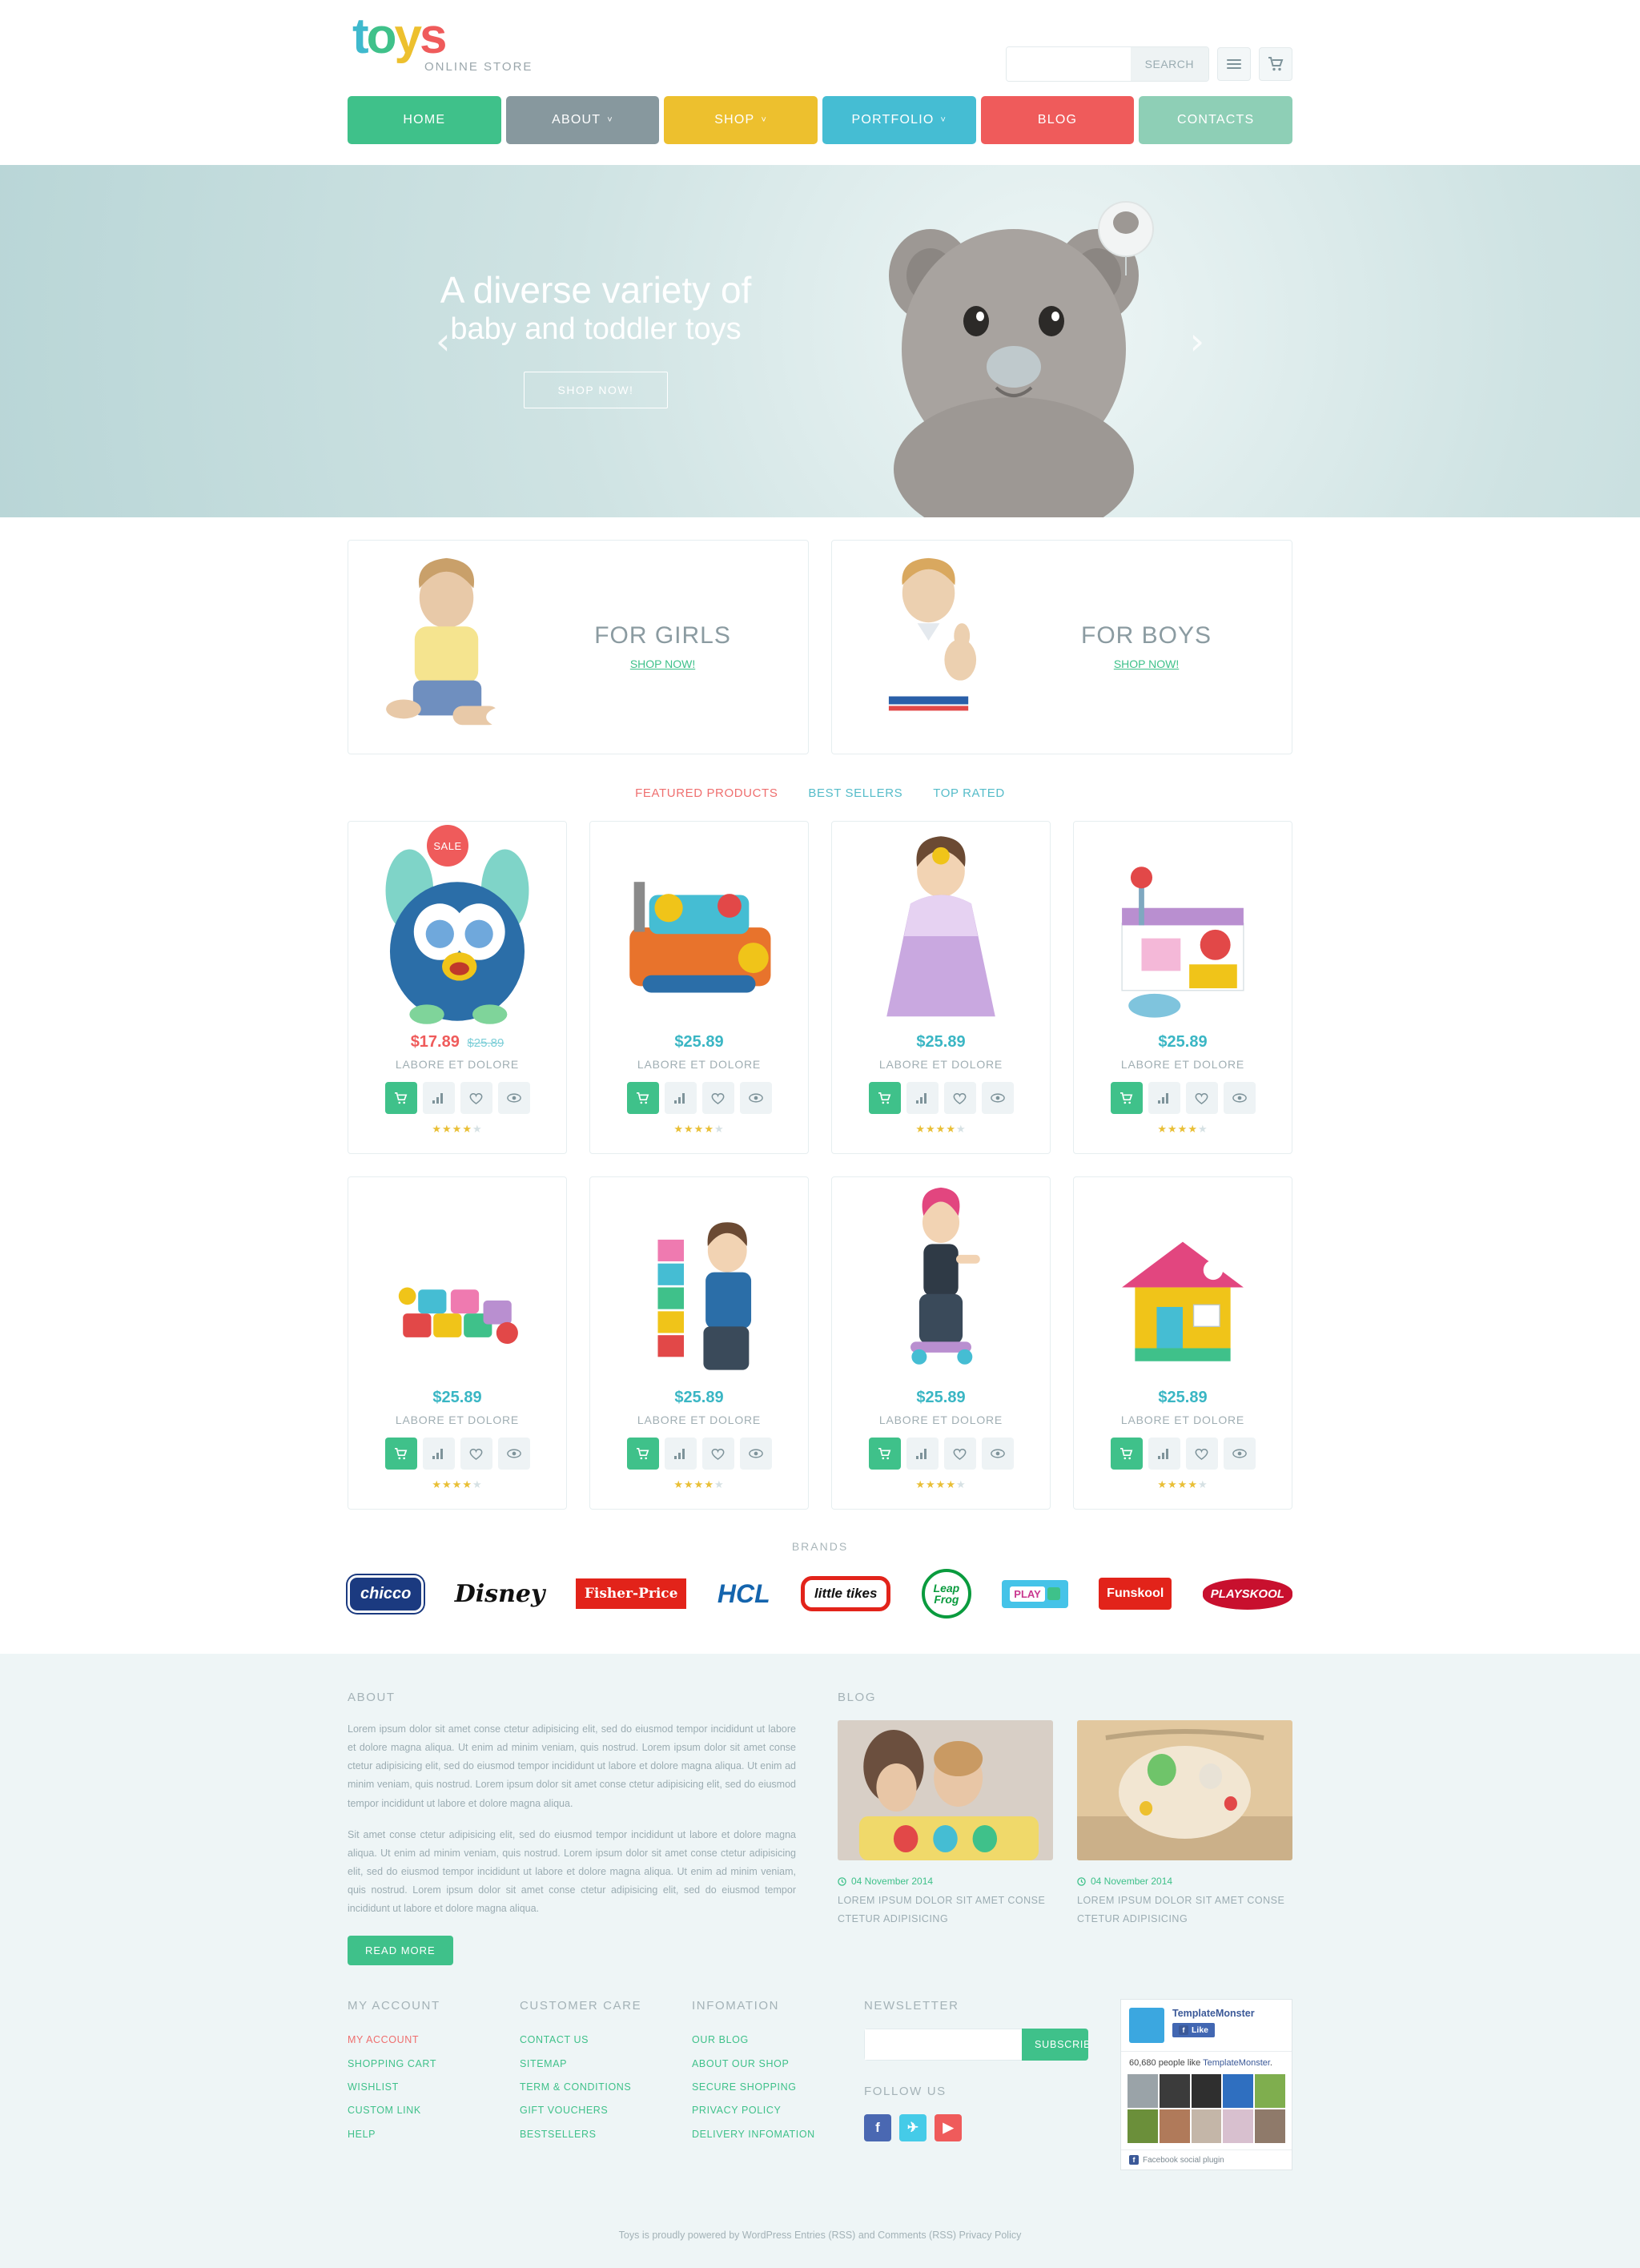 This screenshot has width=1640, height=2268. Describe the element at coordinates (762, 2040) in the screenshot. I see `footer-link: OUR BLOG` at that location.